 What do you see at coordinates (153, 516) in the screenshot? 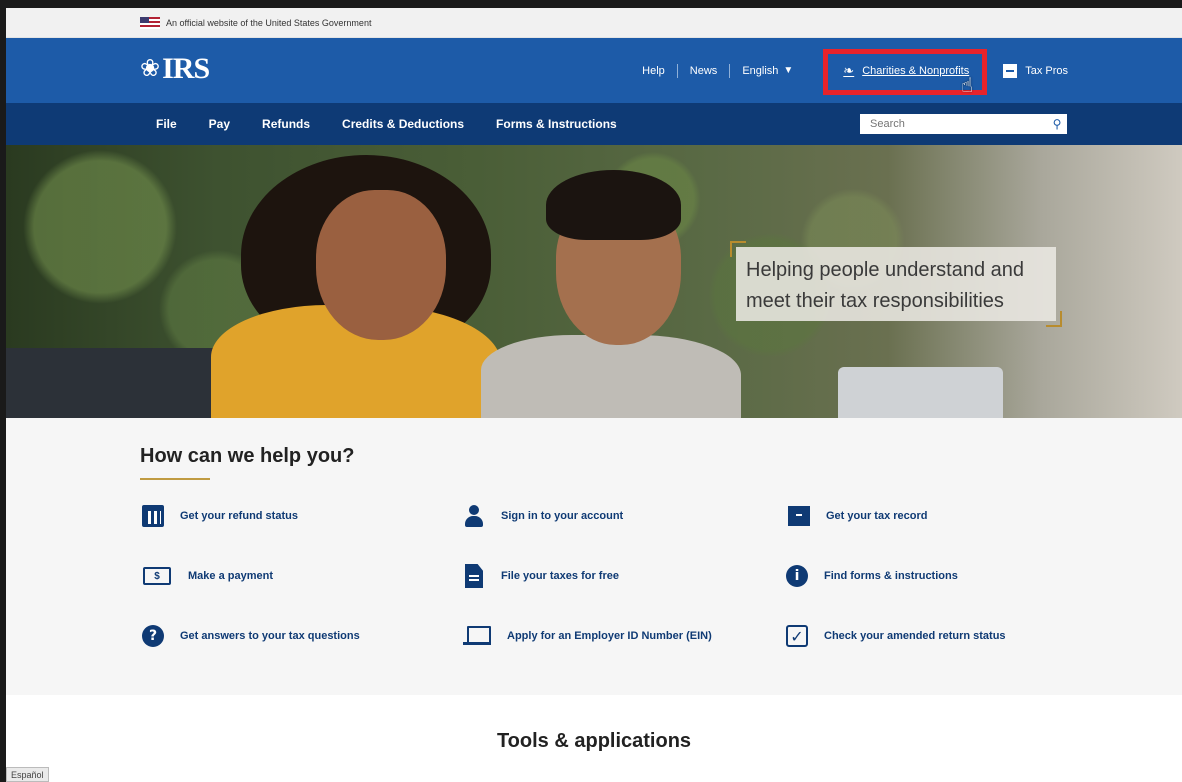
I see `calendar-icon` at bounding box center [153, 516].